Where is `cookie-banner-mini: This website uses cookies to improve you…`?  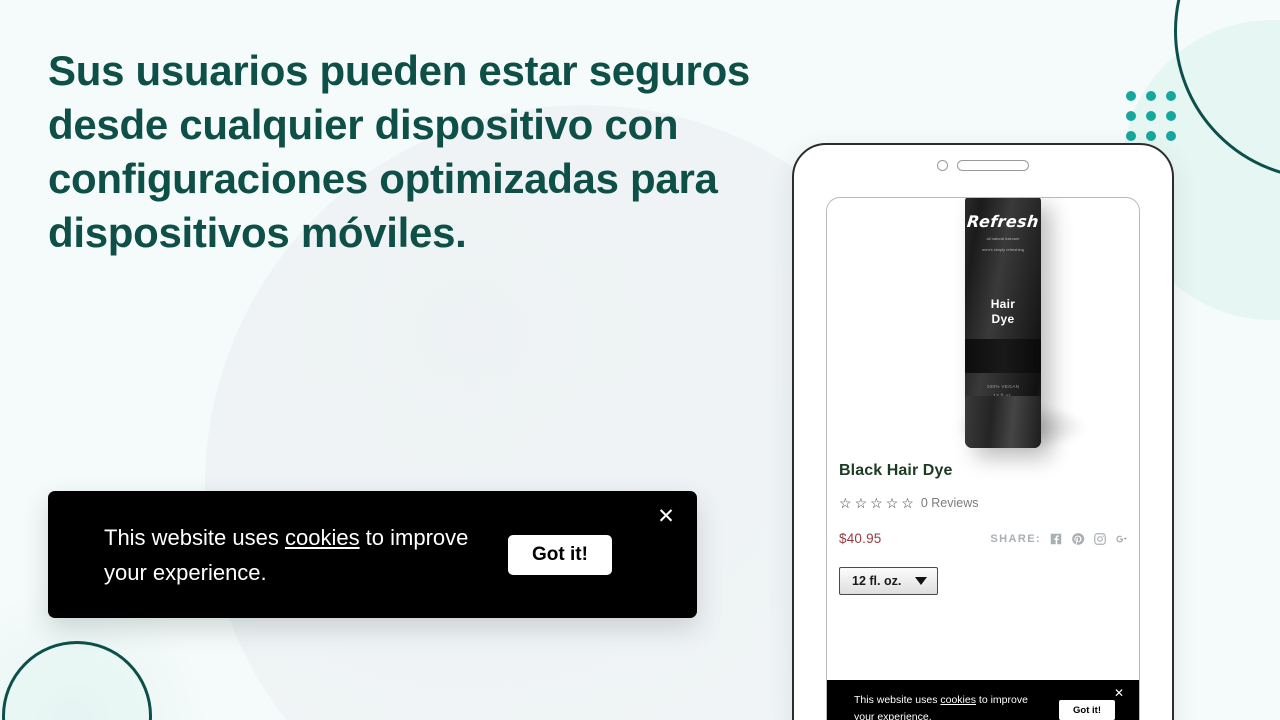 cookie-banner-mini: This website uses cookies to improve you… is located at coordinates (983, 700).